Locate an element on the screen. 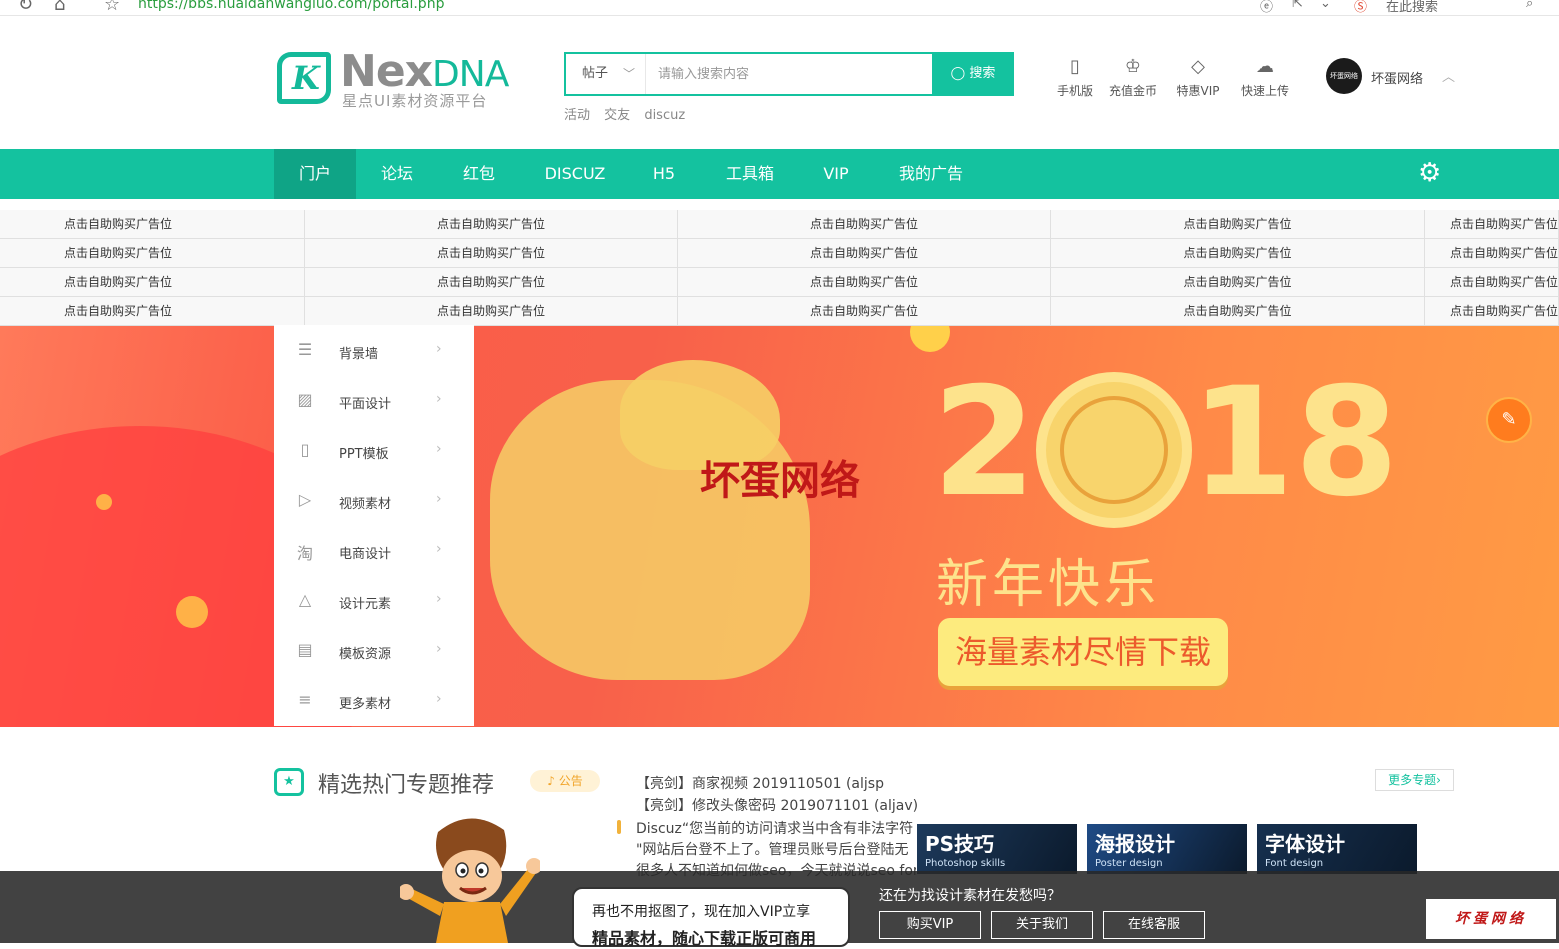  sogou-icon: Ⓢ is located at coordinates (1360, 7).